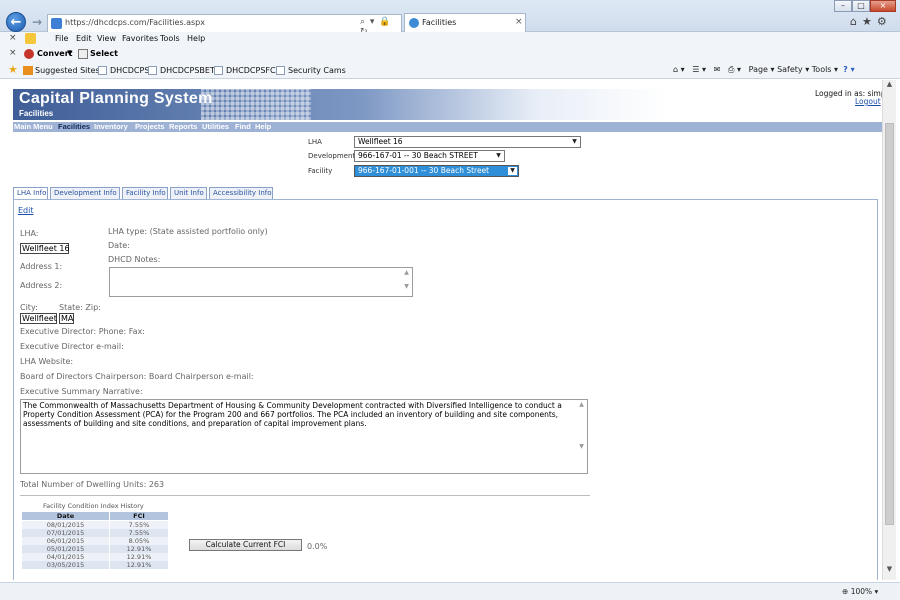 The height and width of the screenshot is (600, 900). What do you see at coordinates (190, 70) in the screenshot?
I see `fav-dhcdcpsbeta: DHCDCPSBETA` at bounding box center [190, 70].